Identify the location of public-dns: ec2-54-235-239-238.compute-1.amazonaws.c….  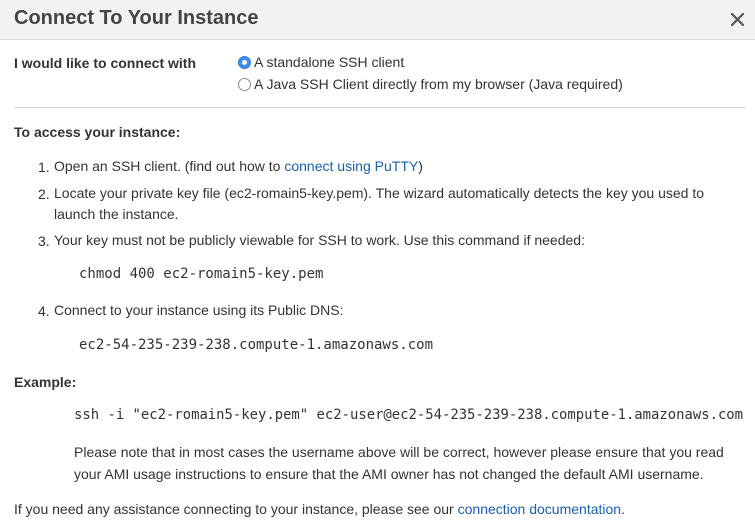
(256, 345).